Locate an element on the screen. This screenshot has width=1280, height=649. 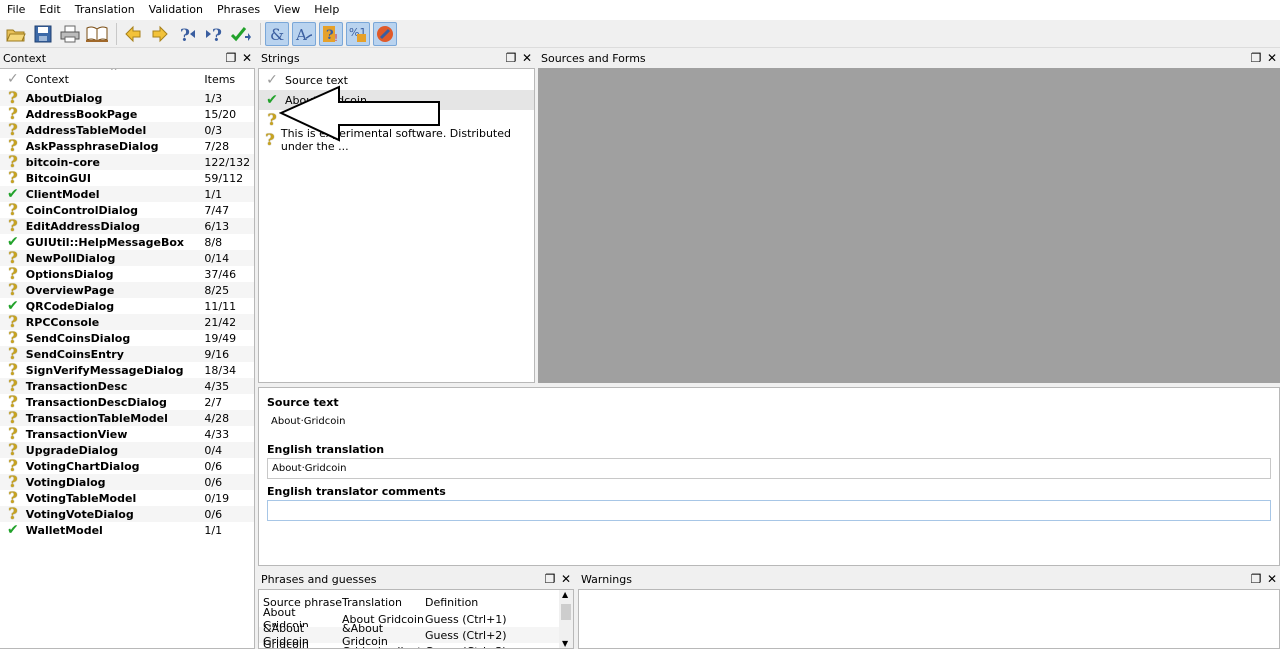
phrasebook-icon is located at coordinates (97, 33).